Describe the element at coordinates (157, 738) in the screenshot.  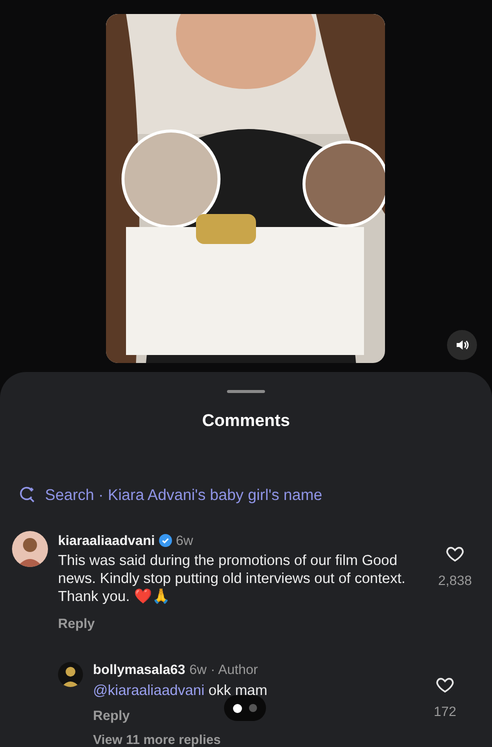
I see `view-replies-link: View 11 more replies` at that location.